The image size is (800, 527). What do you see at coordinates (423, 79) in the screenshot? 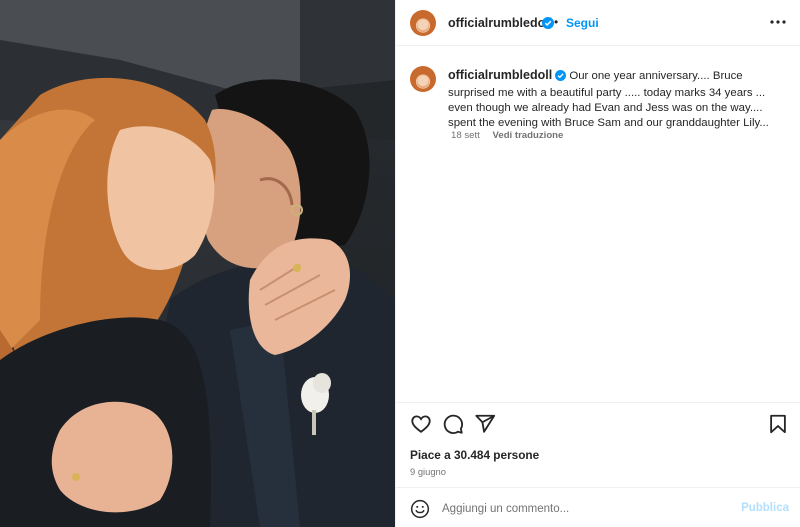
I see `caption-avatar` at bounding box center [423, 79].